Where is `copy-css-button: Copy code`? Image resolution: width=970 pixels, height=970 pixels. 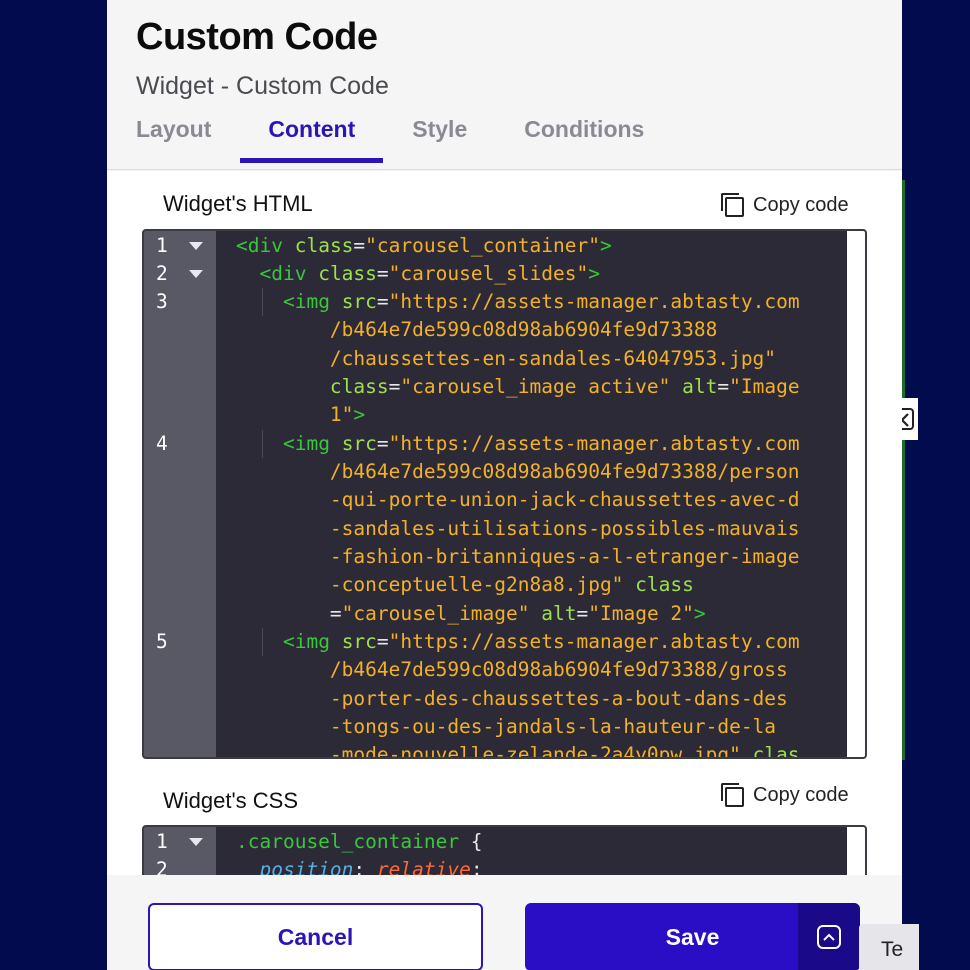
copy-css-button: Copy code is located at coordinates (785, 795).